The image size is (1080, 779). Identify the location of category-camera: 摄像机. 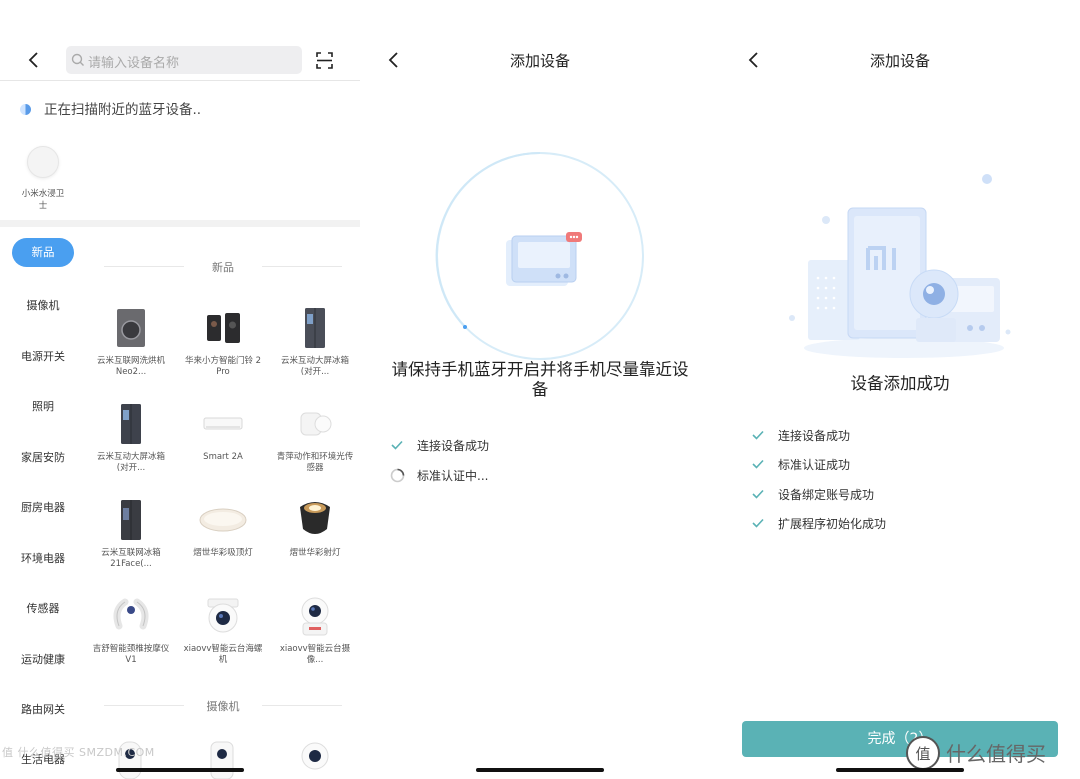
(43, 305).